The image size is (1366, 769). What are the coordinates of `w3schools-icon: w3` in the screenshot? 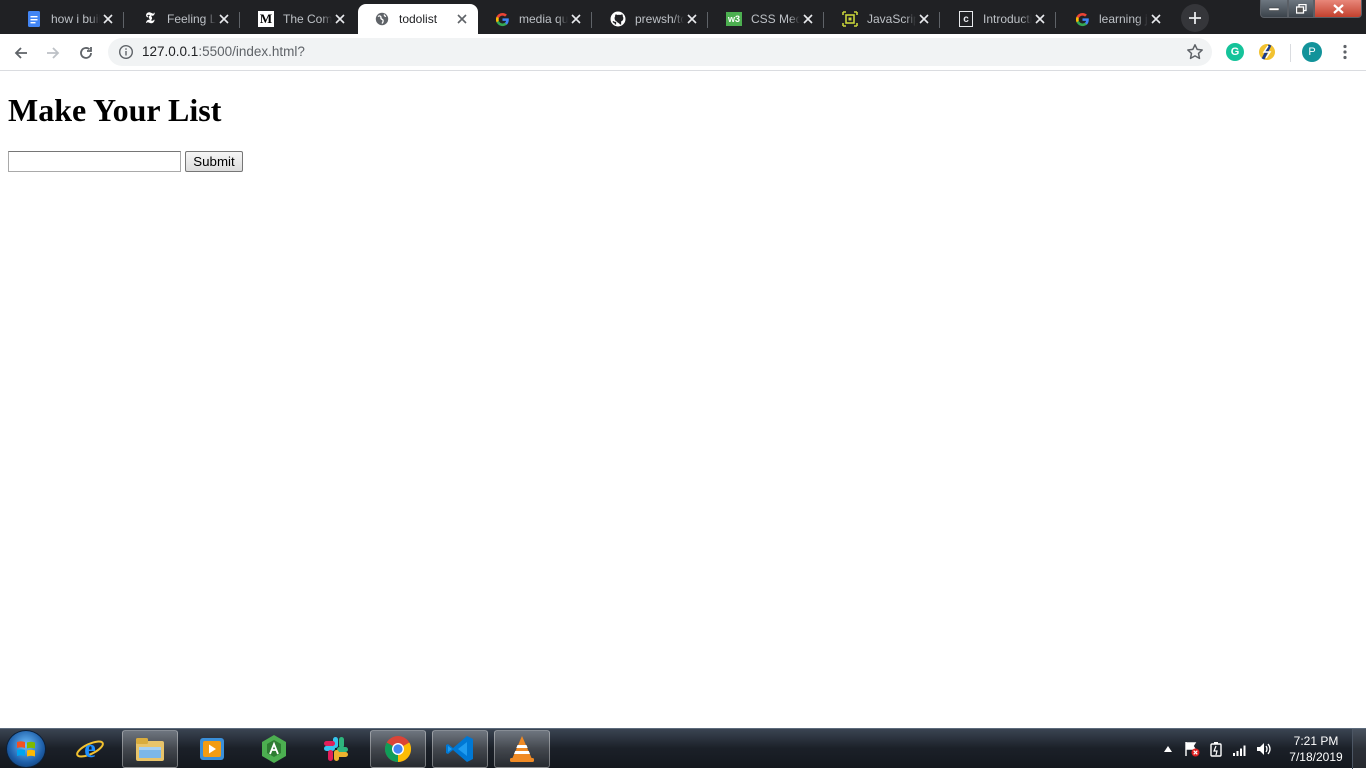 It's located at (734, 19).